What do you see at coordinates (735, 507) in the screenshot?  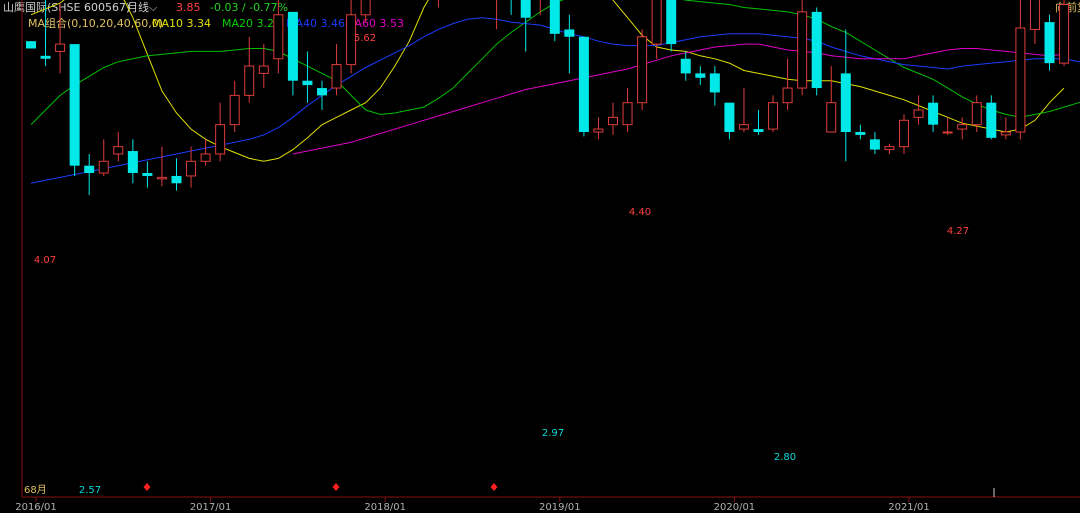 I see `x-tick-label: 2020/01` at bounding box center [735, 507].